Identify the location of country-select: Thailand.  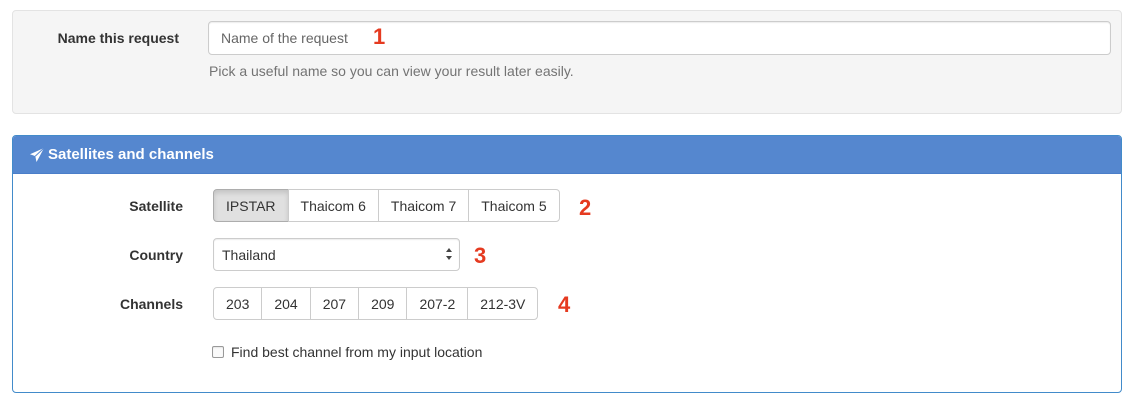
(336, 254).